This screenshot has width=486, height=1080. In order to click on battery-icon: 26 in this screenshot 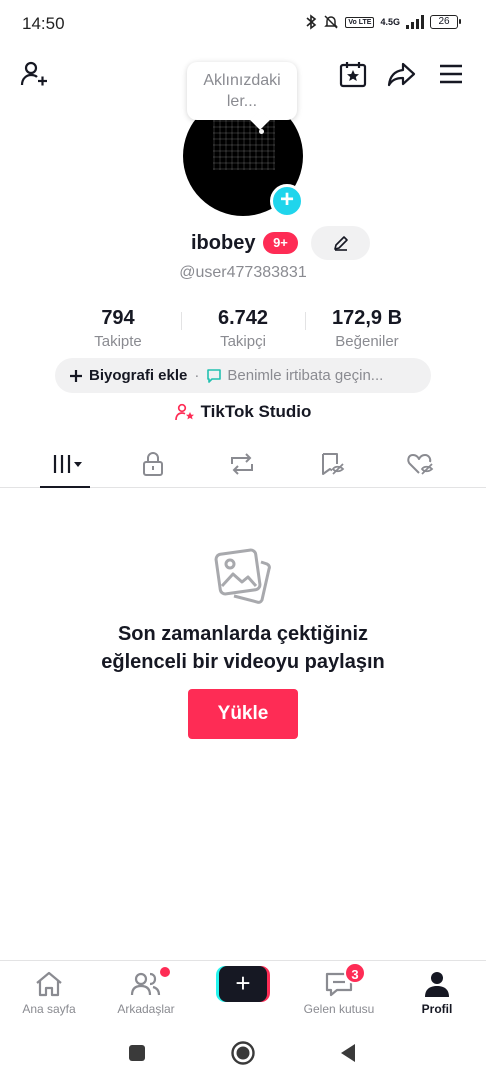, I will do `click(445, 22)`.